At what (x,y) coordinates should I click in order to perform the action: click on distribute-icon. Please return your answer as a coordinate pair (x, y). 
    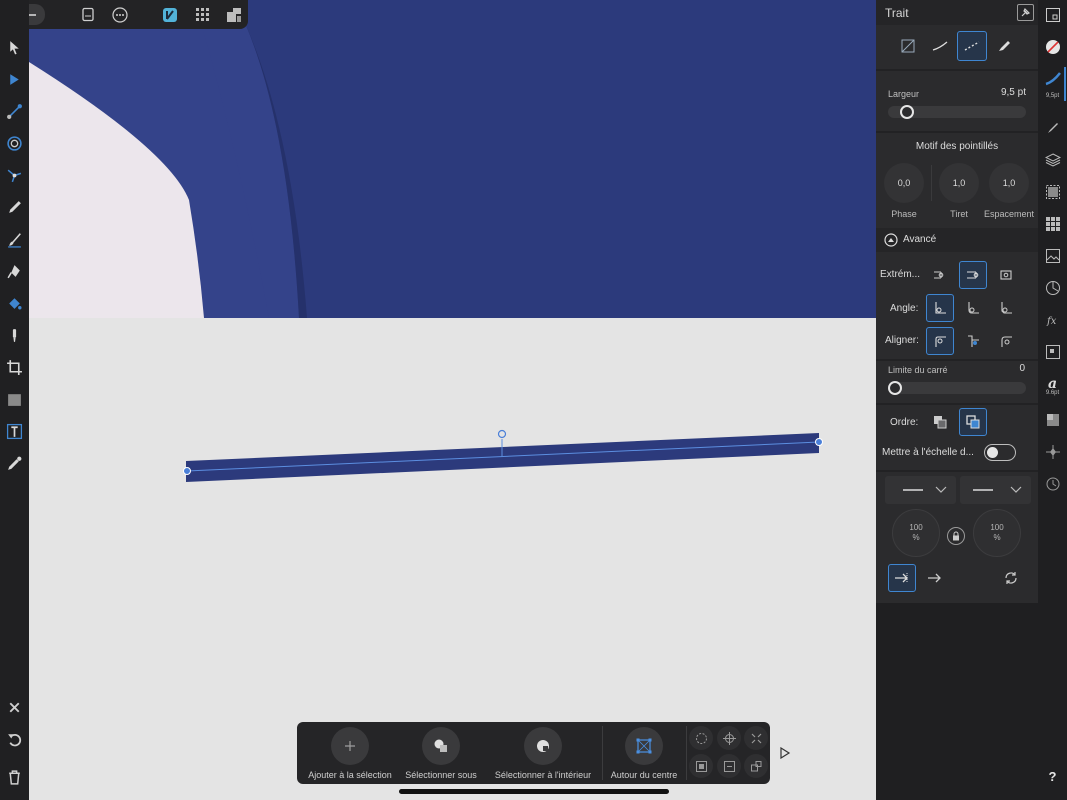
    Looking at the image, I should click on (729, 766).